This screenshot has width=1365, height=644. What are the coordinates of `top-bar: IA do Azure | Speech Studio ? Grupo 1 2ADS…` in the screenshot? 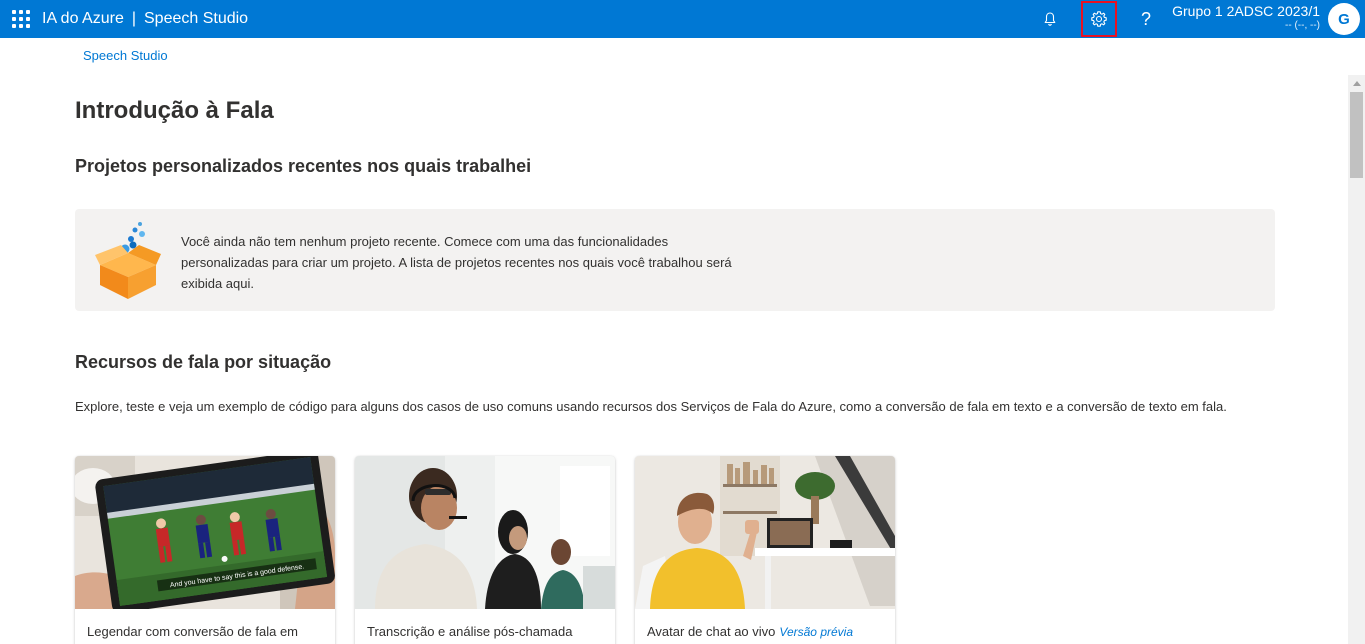 It's located at (682, 19).